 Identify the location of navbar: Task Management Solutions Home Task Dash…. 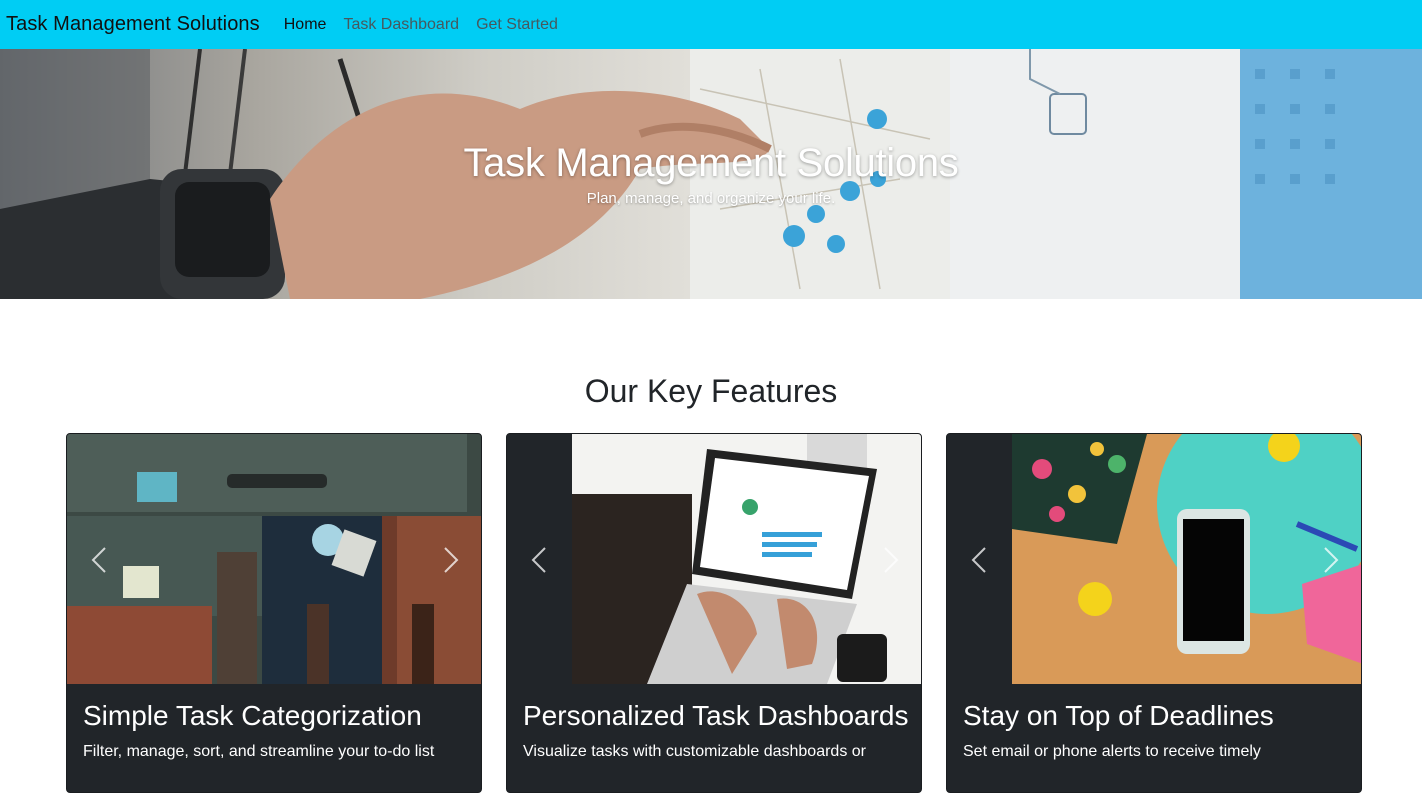
(711, 24).